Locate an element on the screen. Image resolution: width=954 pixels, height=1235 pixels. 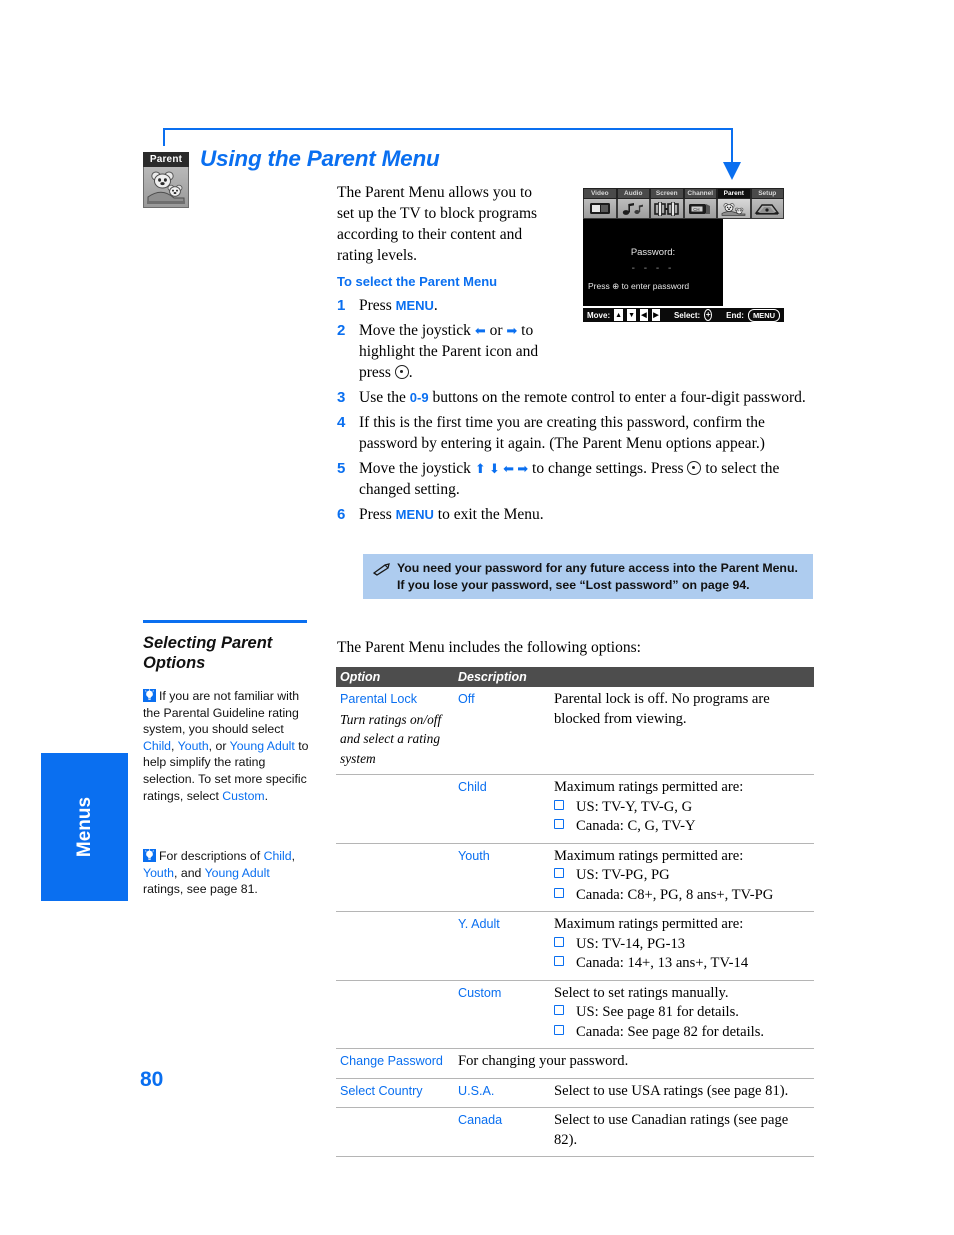
tip-2-link-child: Child is located at coordinates (277, 856).